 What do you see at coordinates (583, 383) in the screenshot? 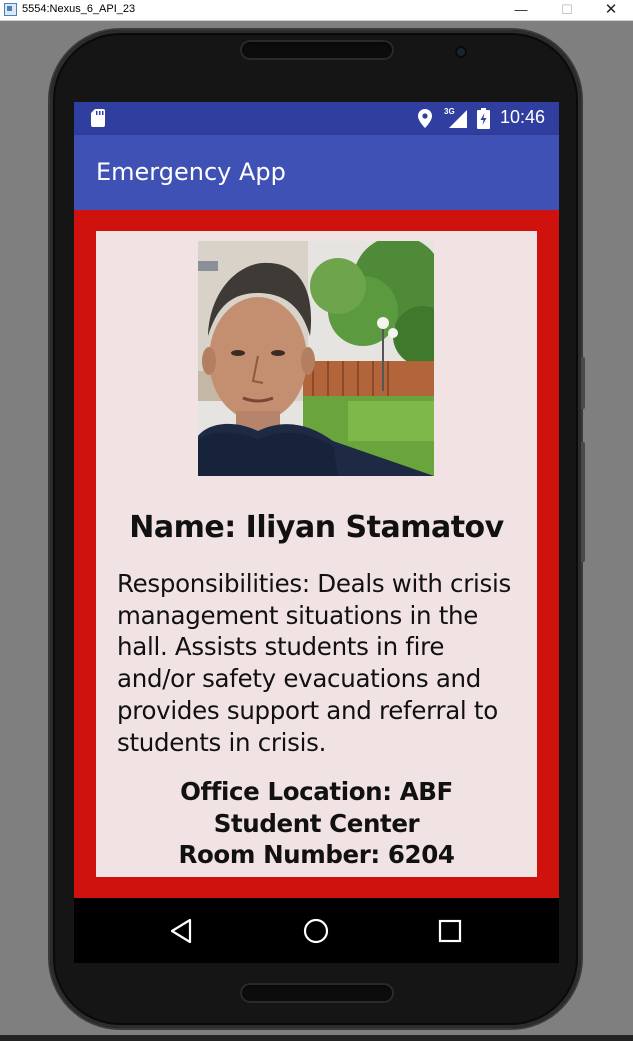
I see `power-button` at bounding box center [583, 383].